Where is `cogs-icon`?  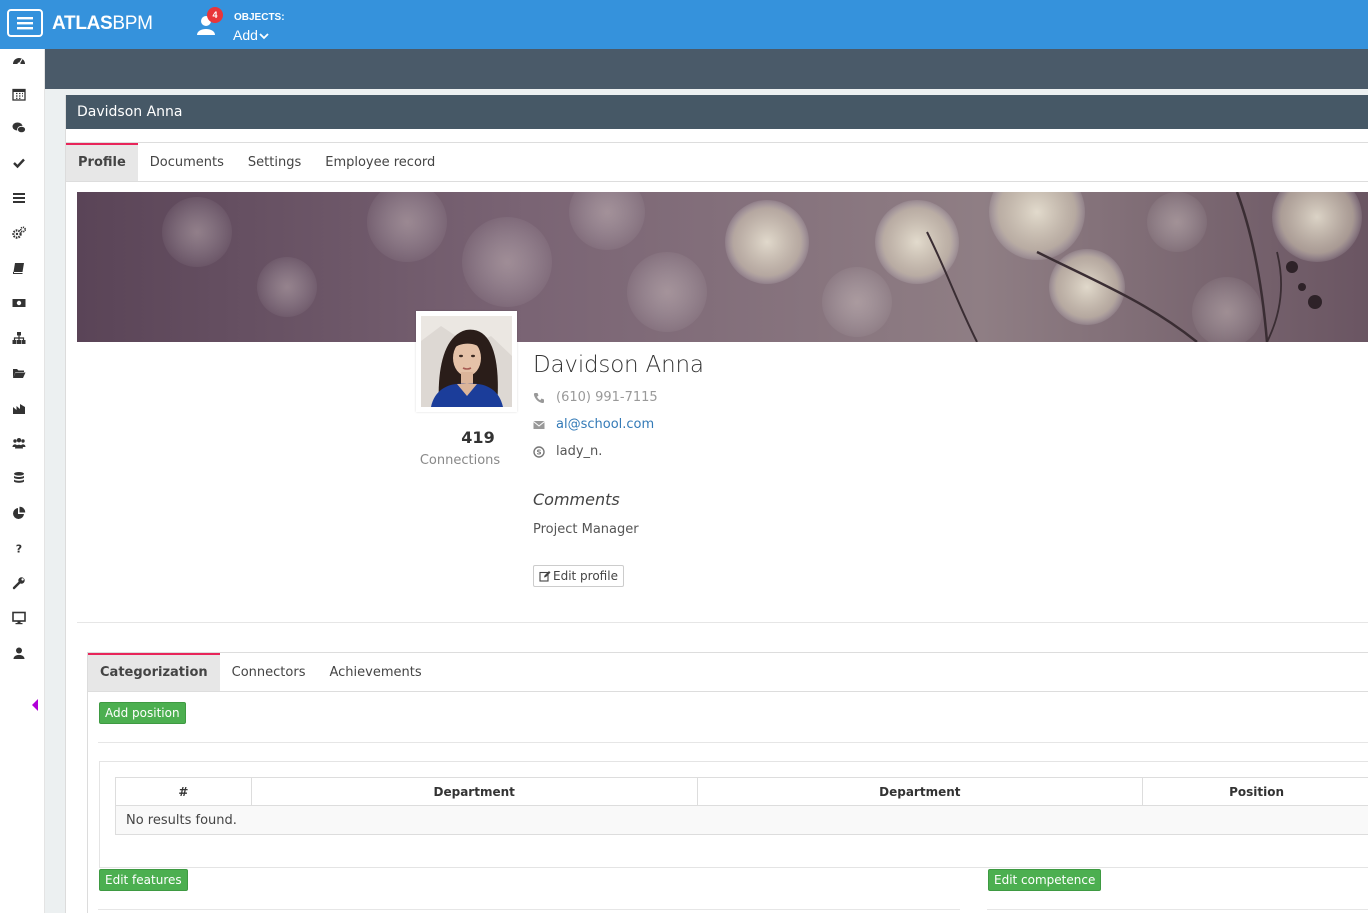
cogs-icon is located at coordinates (19, 232).